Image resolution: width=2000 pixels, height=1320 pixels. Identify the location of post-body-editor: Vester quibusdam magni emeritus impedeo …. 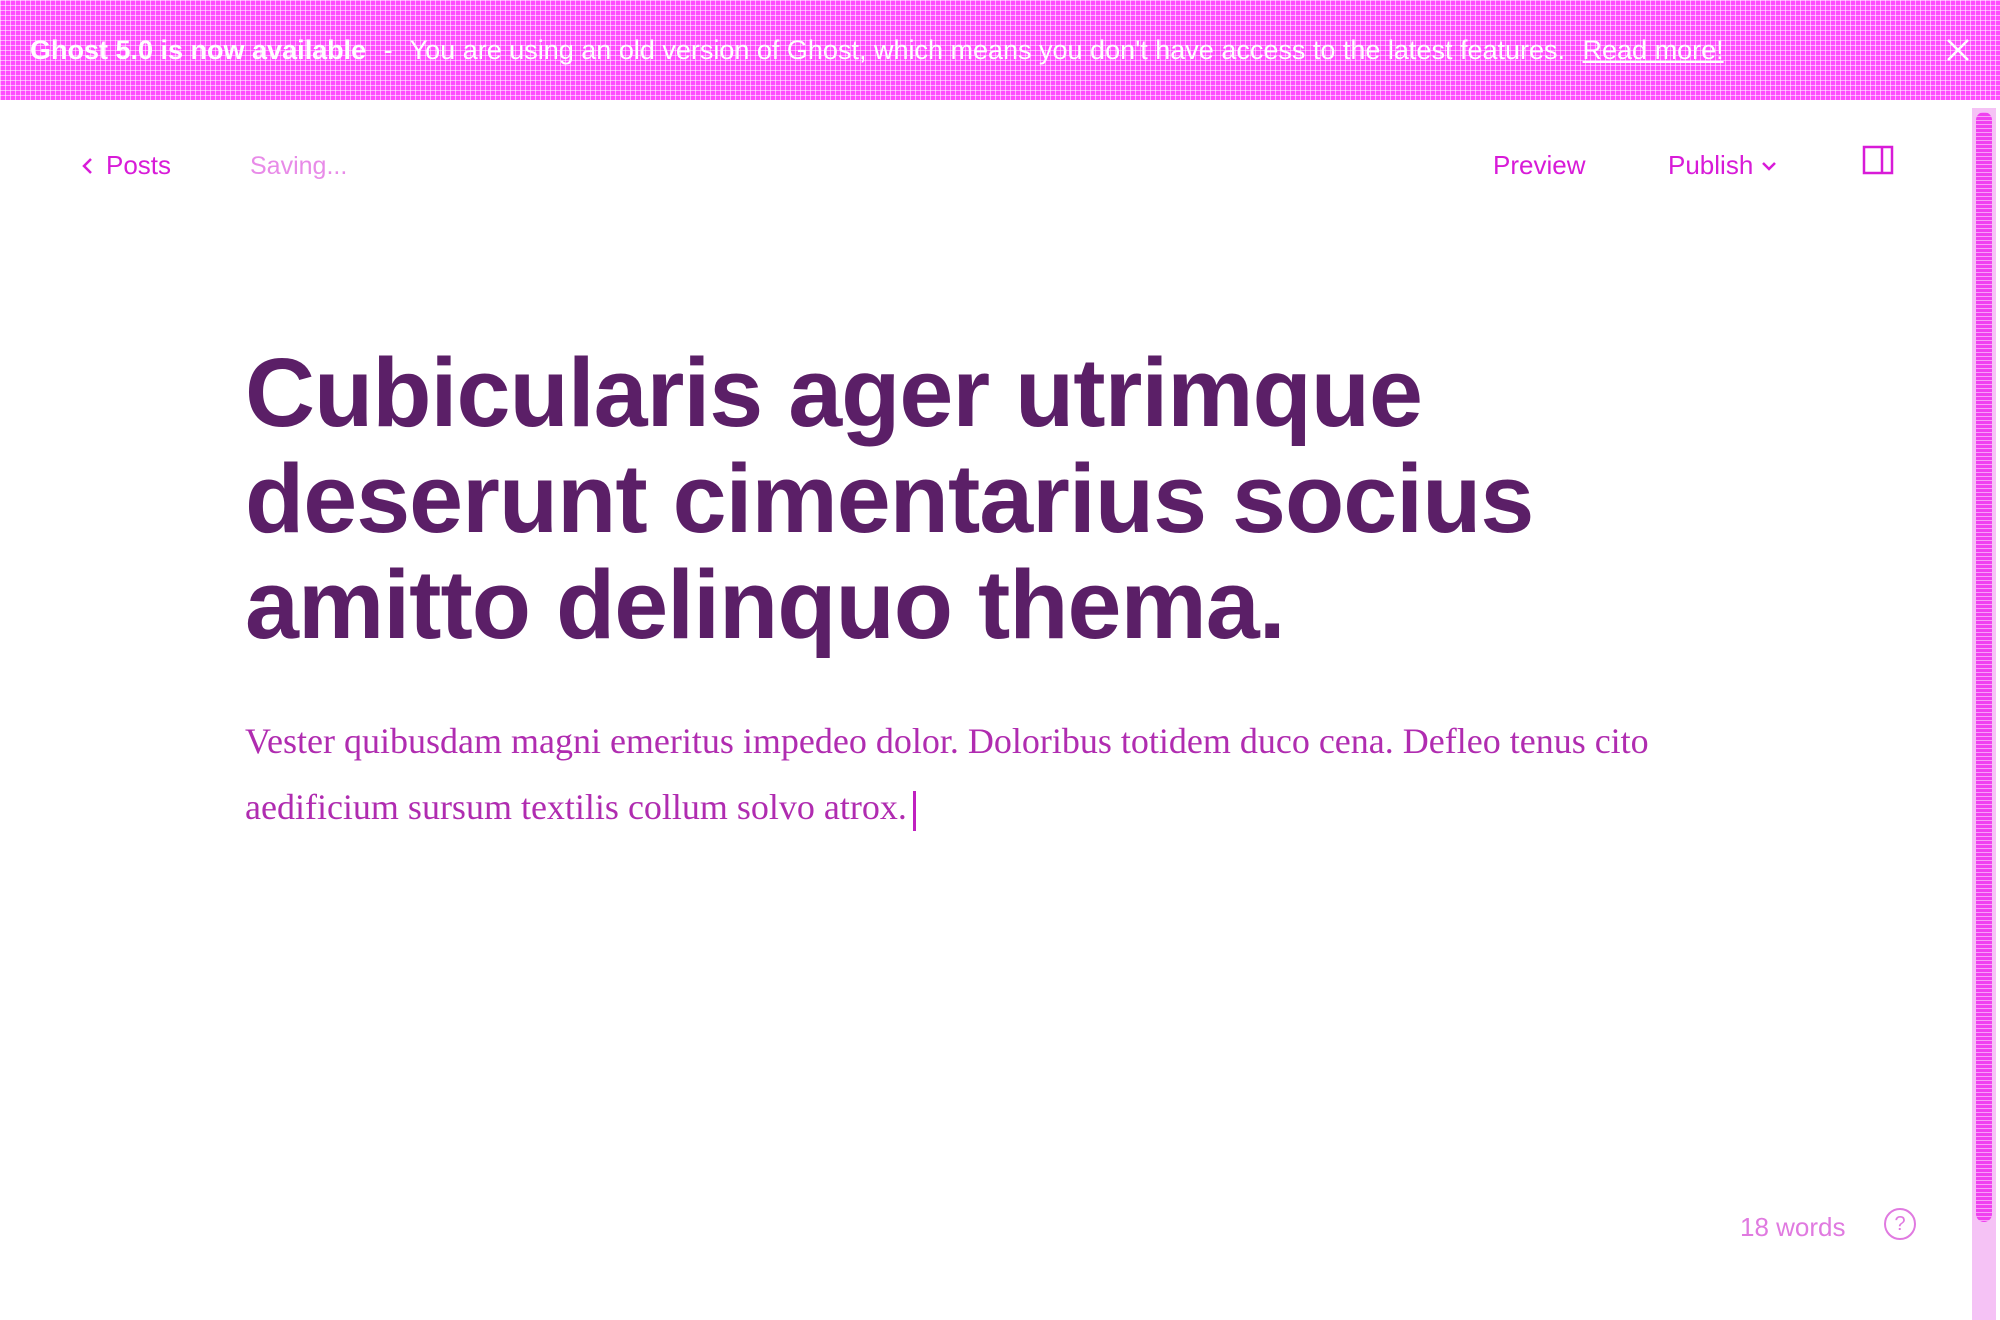
(955, 774).